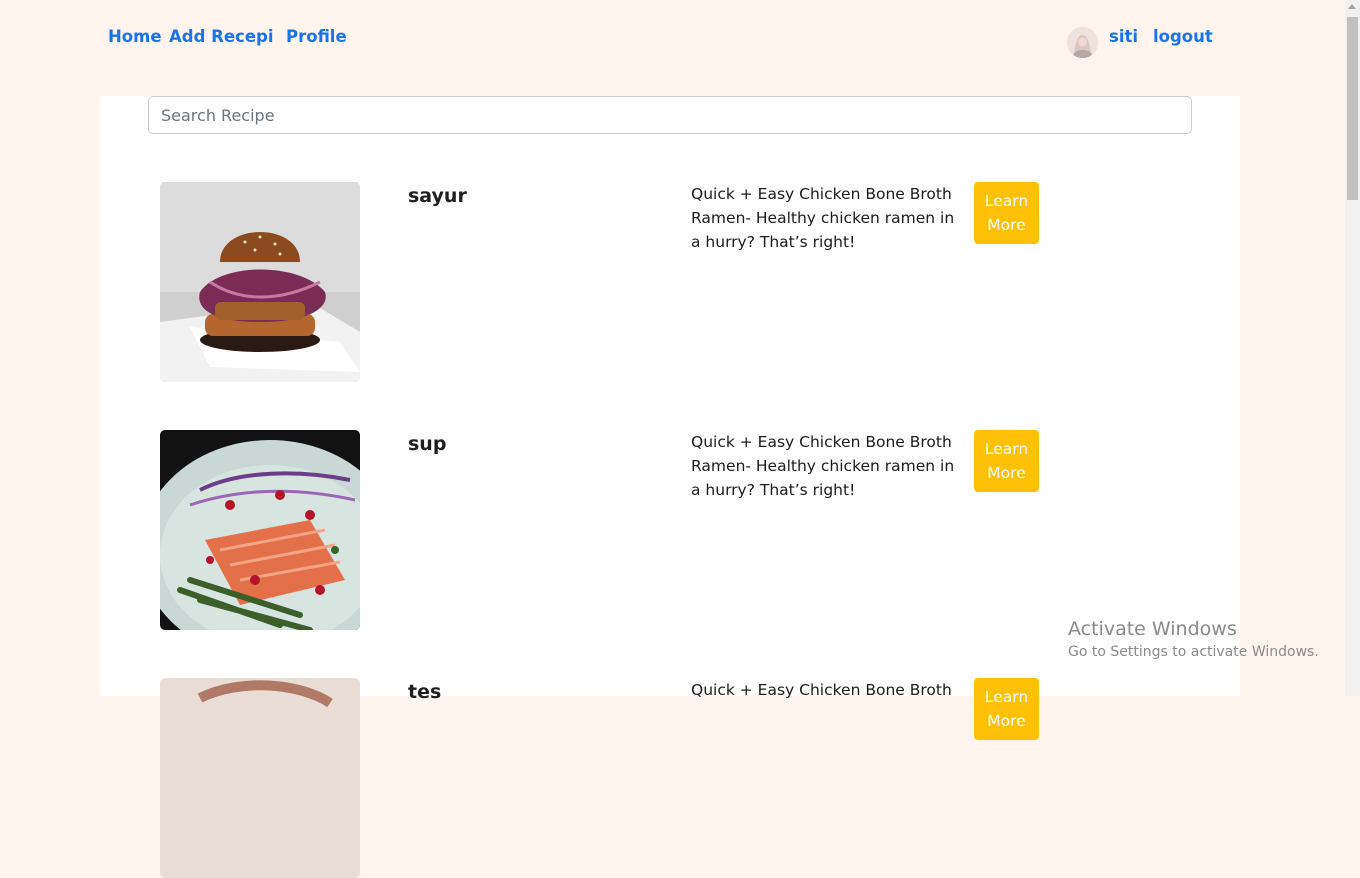  I want to click on nav-profile-link: Profile, so click(316, 36).